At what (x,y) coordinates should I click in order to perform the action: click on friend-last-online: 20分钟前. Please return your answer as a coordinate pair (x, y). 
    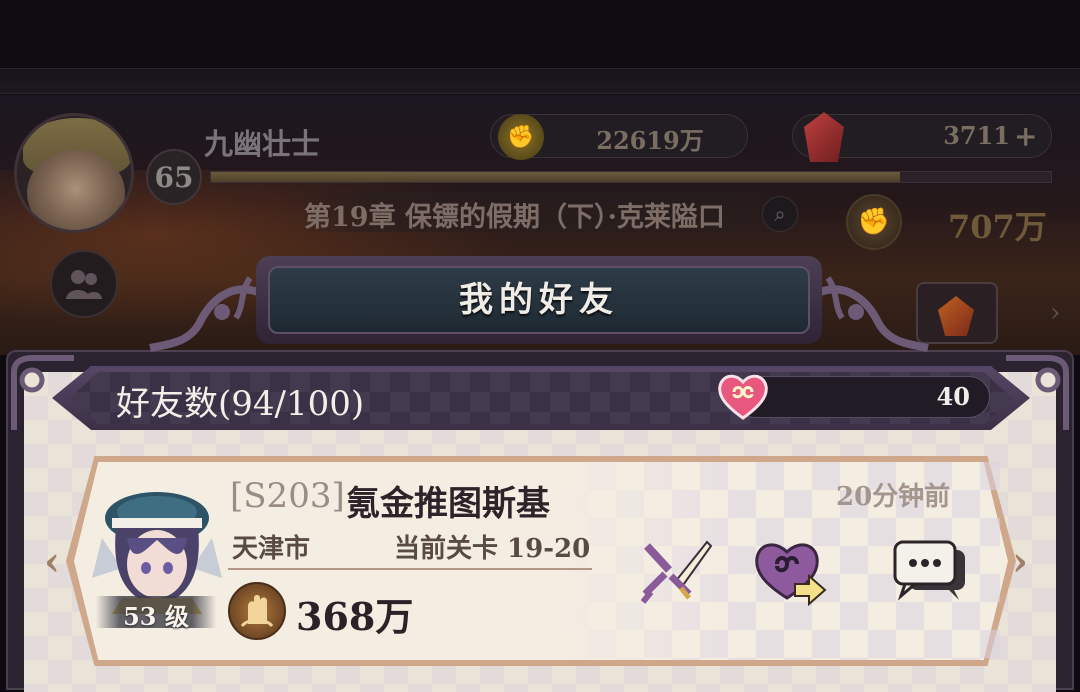
    Looking at the image, I should click on (893, 497).